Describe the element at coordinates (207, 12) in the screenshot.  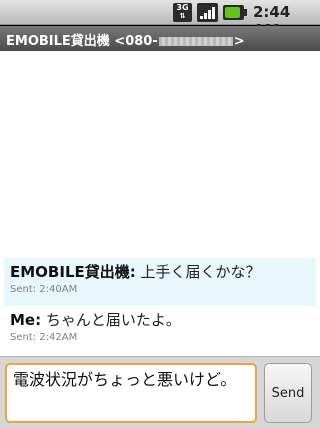
I see `signal-icon` at that location.